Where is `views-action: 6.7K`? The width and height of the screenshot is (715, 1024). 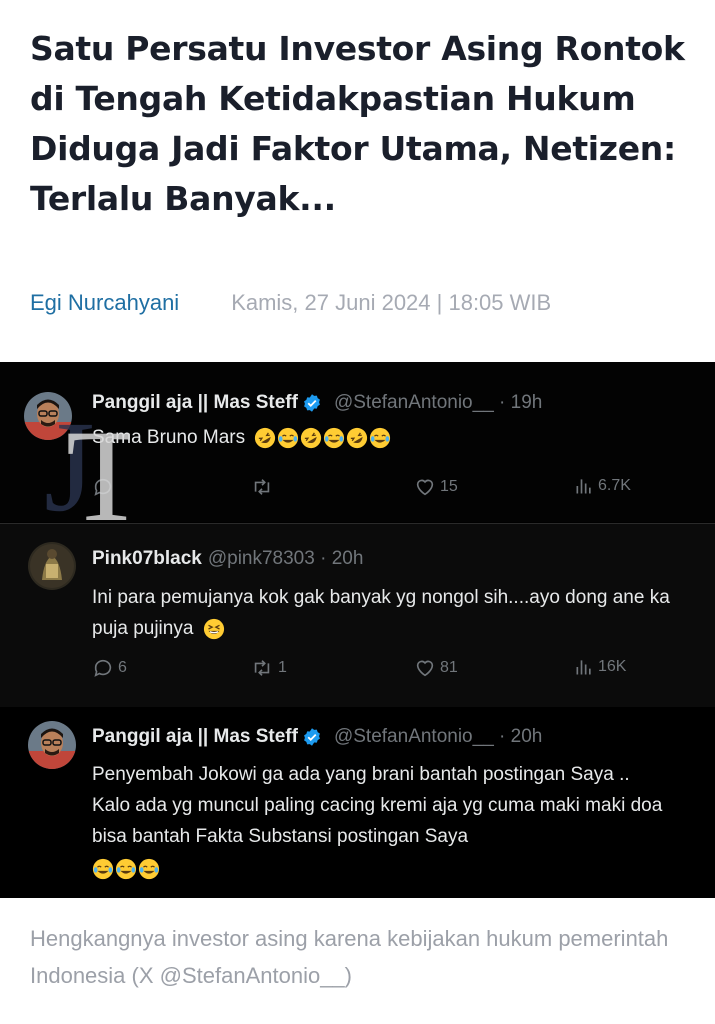 views-action: 6.7K is located at coordinates (602, 486).